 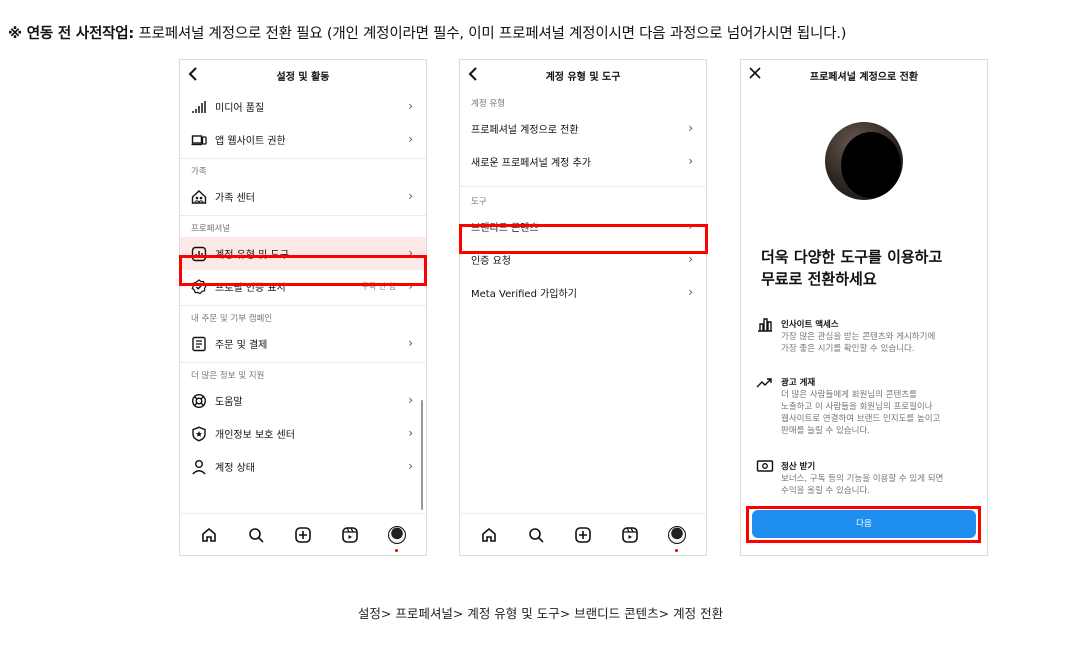 I want to click on settings-row: 프로필 인증 표시 구독 안 함 ›, so click(x=303, y=286).